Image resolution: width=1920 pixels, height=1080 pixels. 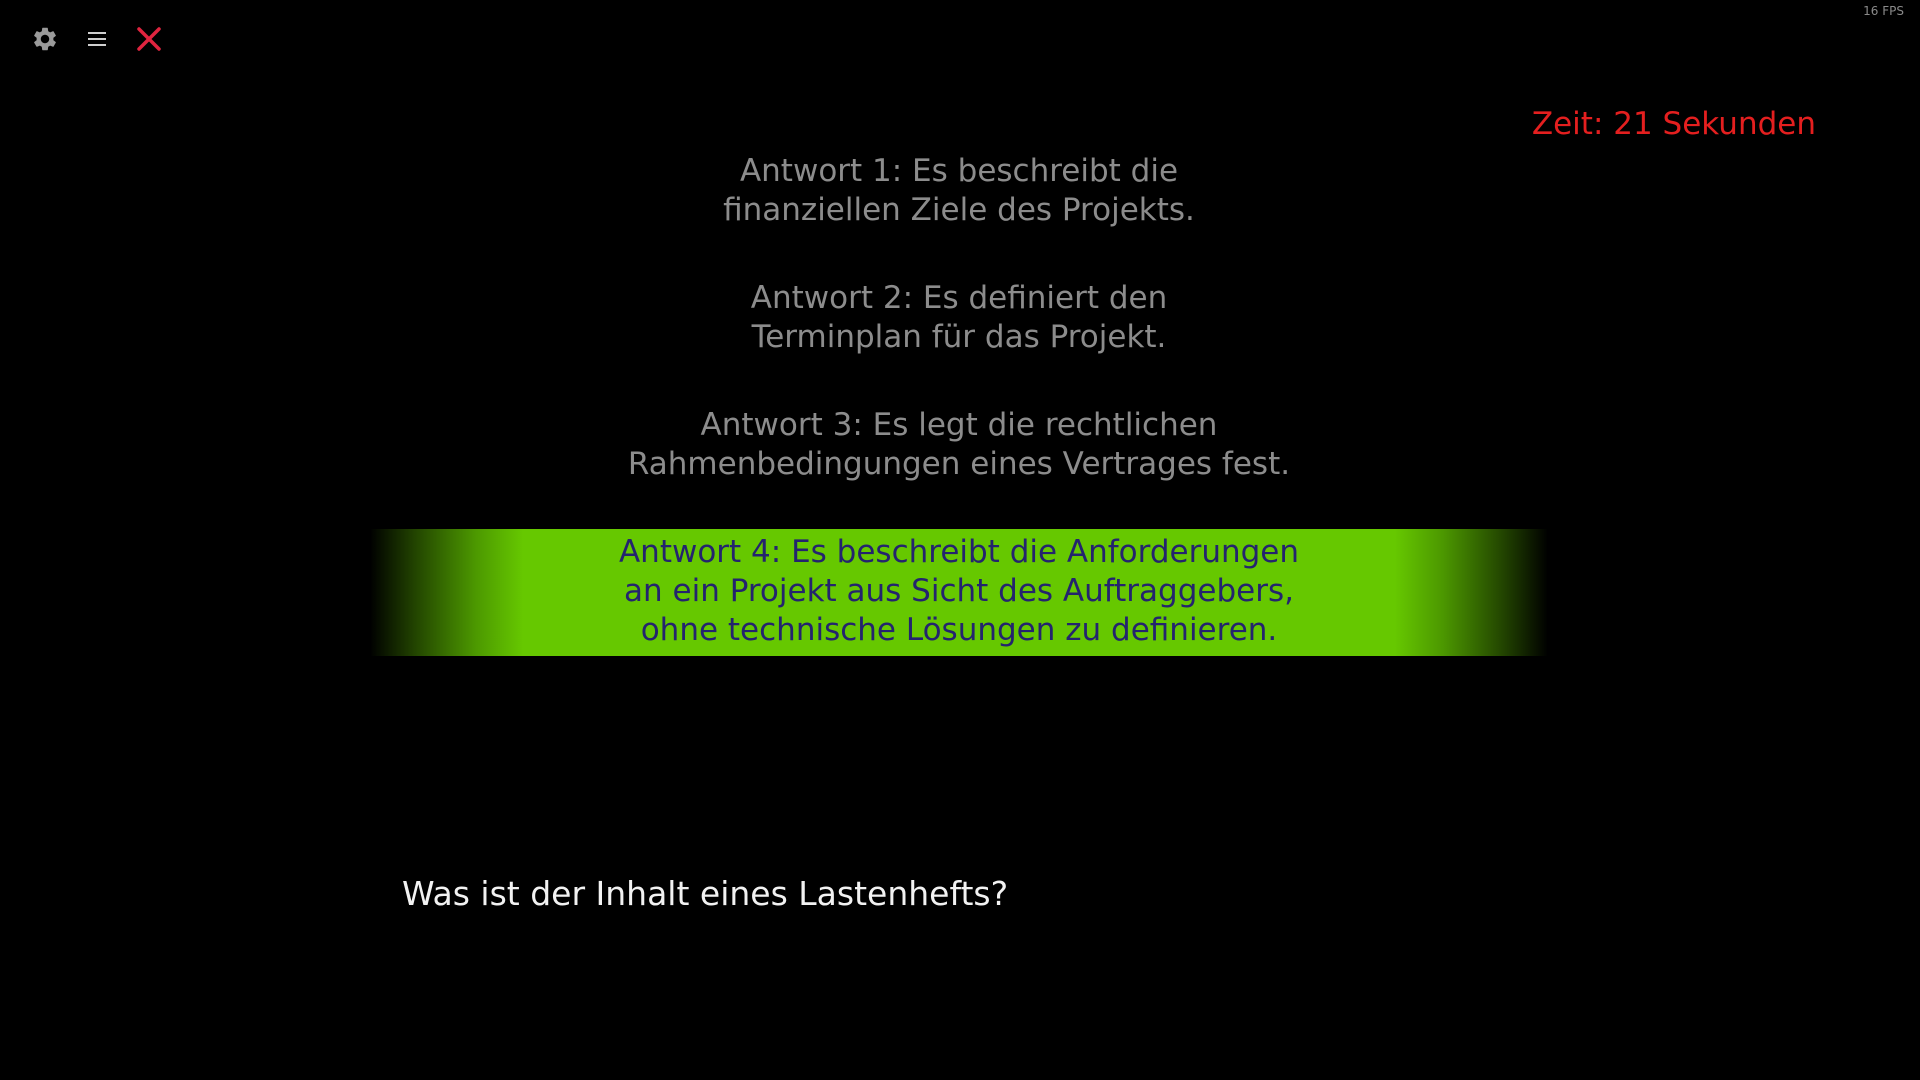 I want to click on menu-button, so click(x=97, y=39).